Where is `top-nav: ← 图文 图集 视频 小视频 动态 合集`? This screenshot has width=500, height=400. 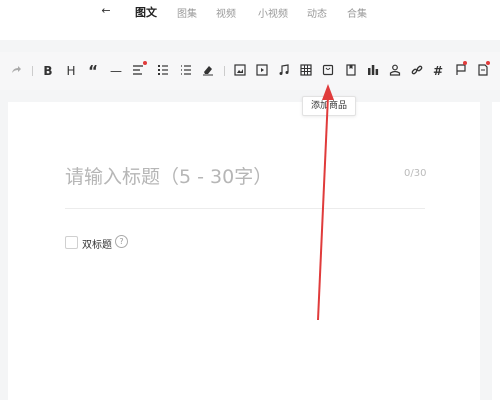 top-nav: ← 图文 图集 视频 小视频 动态 合集 is located at coordinates (250, 20).